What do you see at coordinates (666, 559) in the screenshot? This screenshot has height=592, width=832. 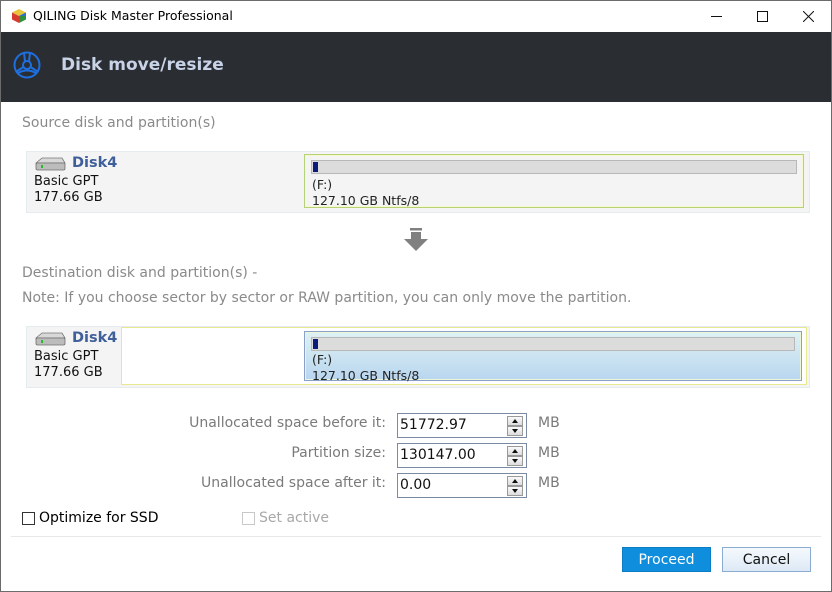 I see `proceed-button: Proceed` at bounding box center [666, 559].